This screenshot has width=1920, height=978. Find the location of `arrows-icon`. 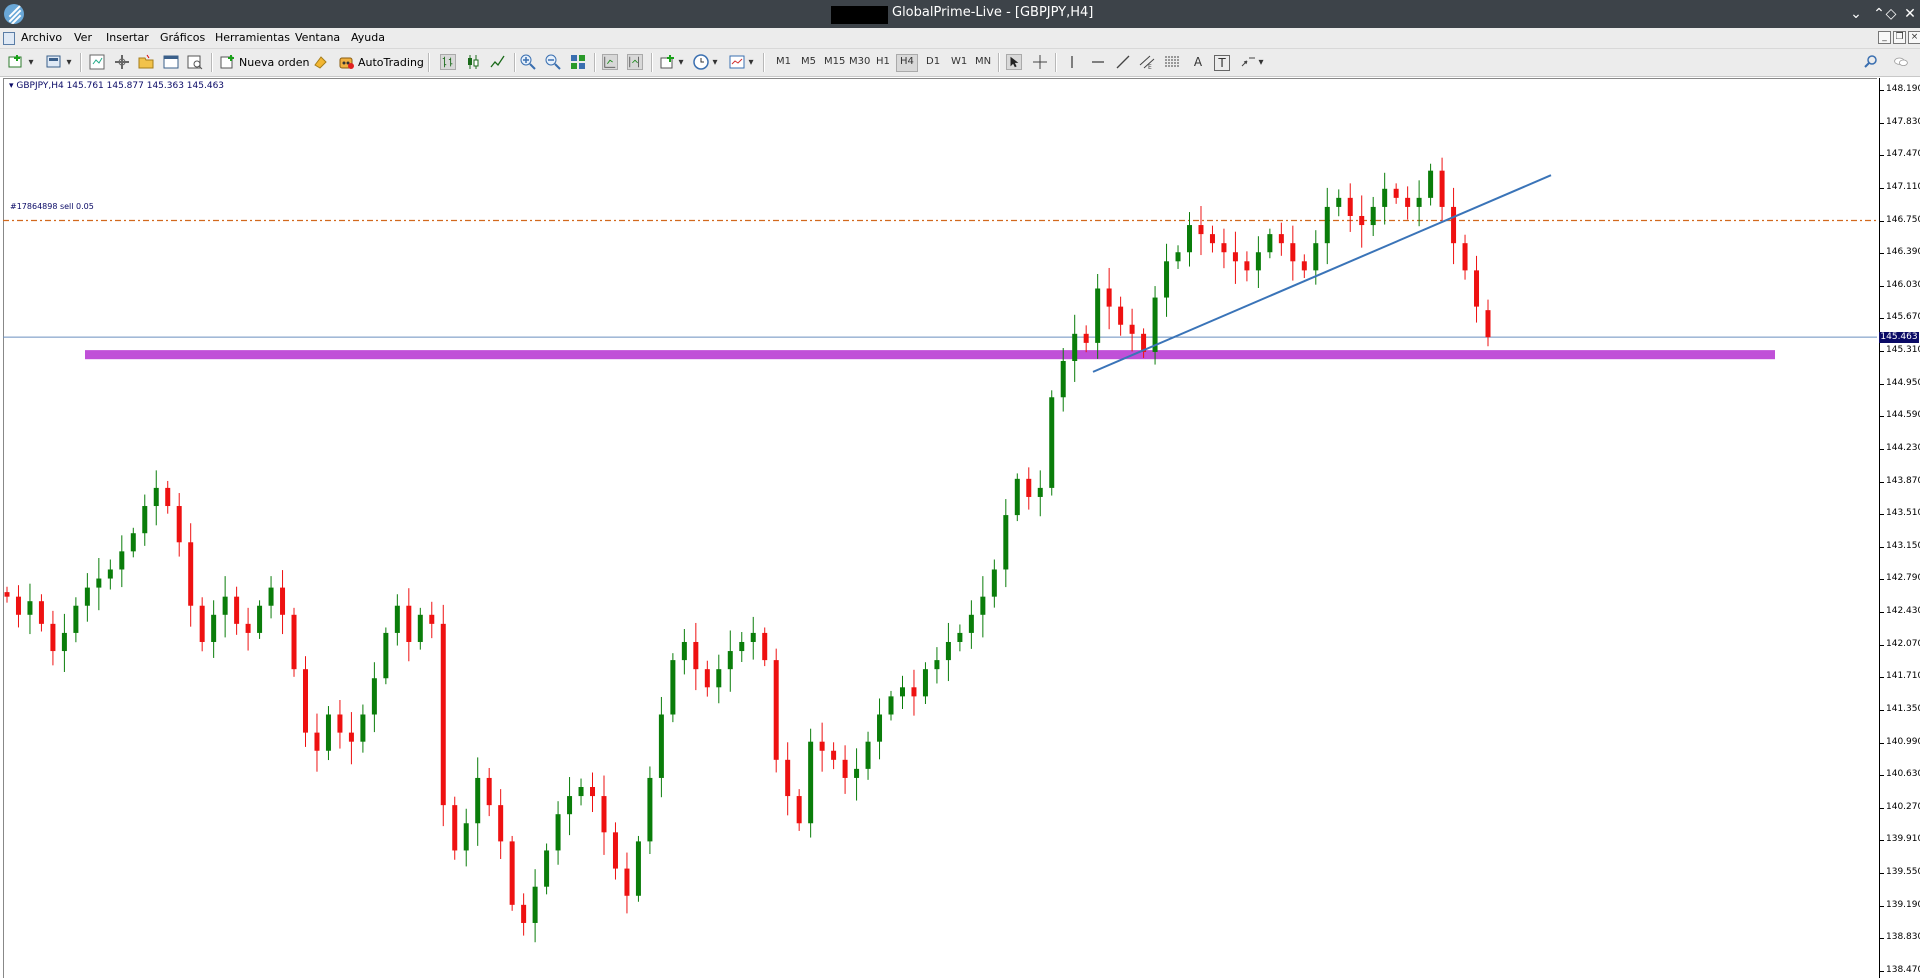

arrows-icon is located at coordinates (1248, 62).